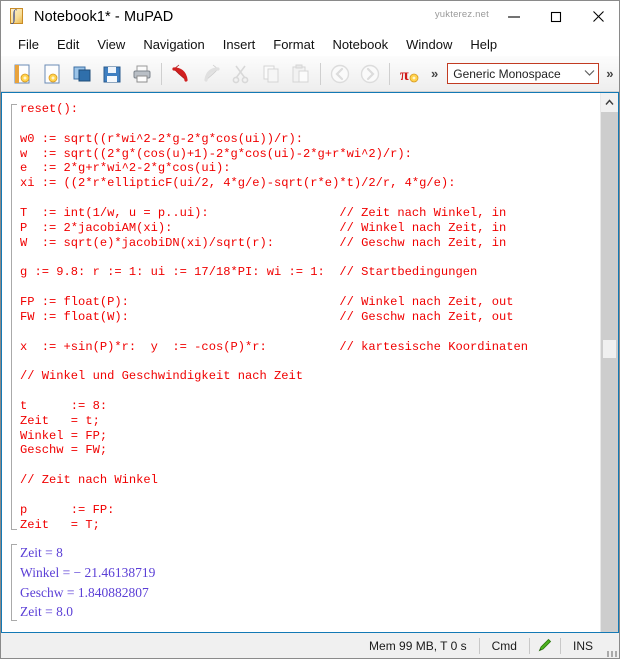  Describe the element at coordinates (68, 44) in the screenshot. I see `menu-item-edit: Edit` at that location.